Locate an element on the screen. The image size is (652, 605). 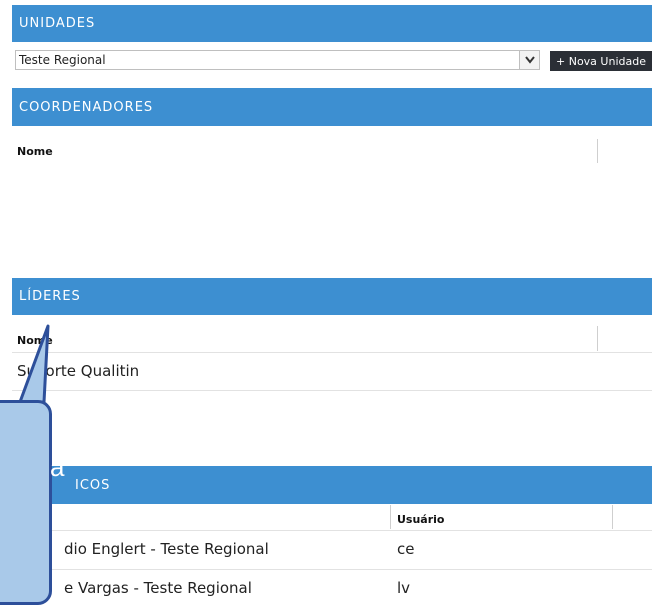
nova-unidade-button: + Nova Unidade is located at coordinates (601, 61).